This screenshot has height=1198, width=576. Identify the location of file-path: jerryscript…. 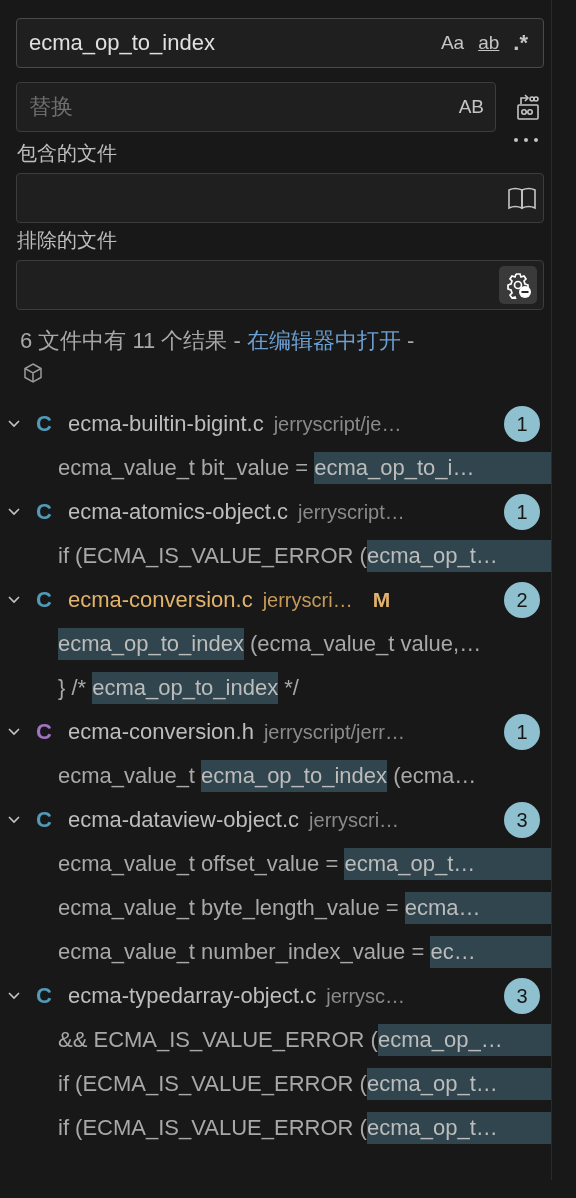
(351, 512).